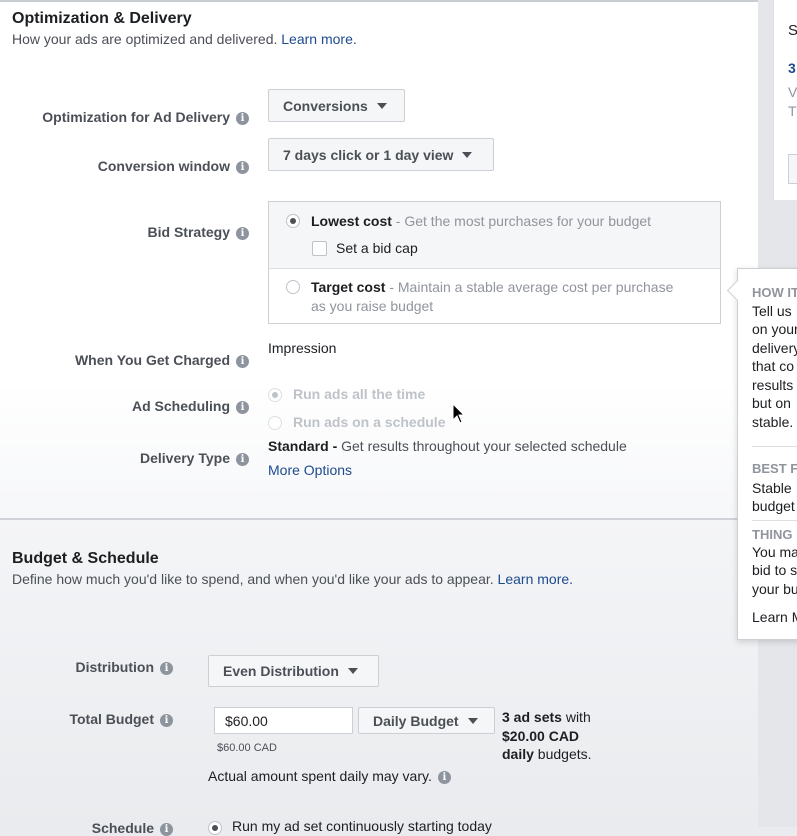 The width and height of the screenshot is (797, 836). What do you see at coordinates (792, 68) in the screenshot?
I see `summary-number: 3` at bounding box center [792, 68].